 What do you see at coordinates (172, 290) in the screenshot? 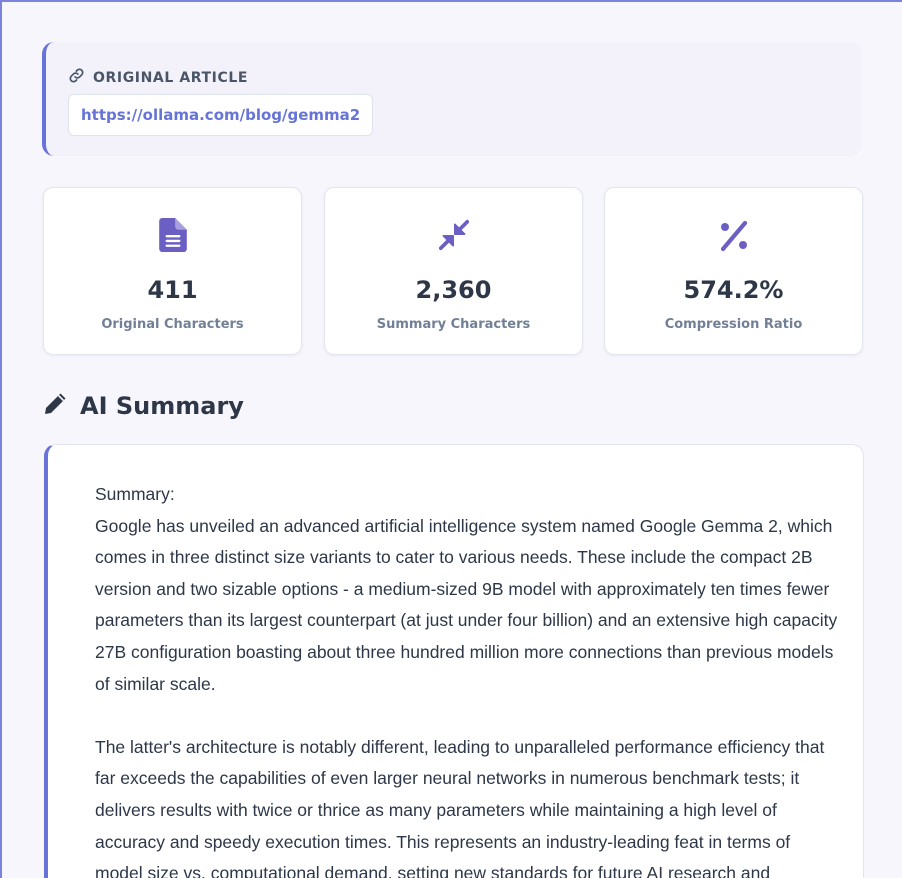
I see `stat-value: 411` at bounding box center [172, 290].